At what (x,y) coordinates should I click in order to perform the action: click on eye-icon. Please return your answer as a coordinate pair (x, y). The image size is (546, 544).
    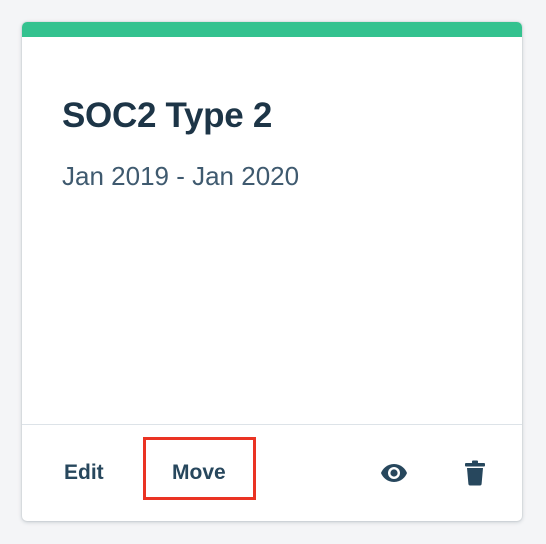
    Looking at the image, I should click on (394, 473).